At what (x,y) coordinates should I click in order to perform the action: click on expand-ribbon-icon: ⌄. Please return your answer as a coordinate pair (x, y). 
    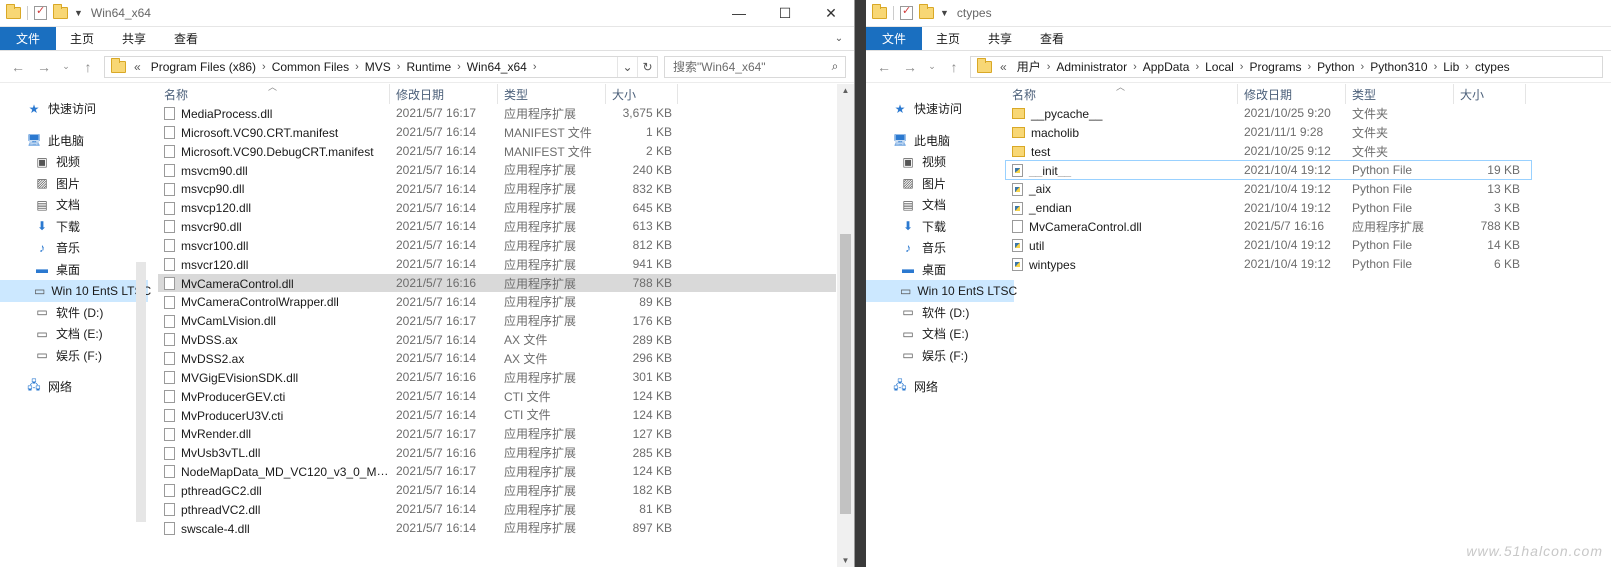
    Looking at the image, I should click on (839, 38).